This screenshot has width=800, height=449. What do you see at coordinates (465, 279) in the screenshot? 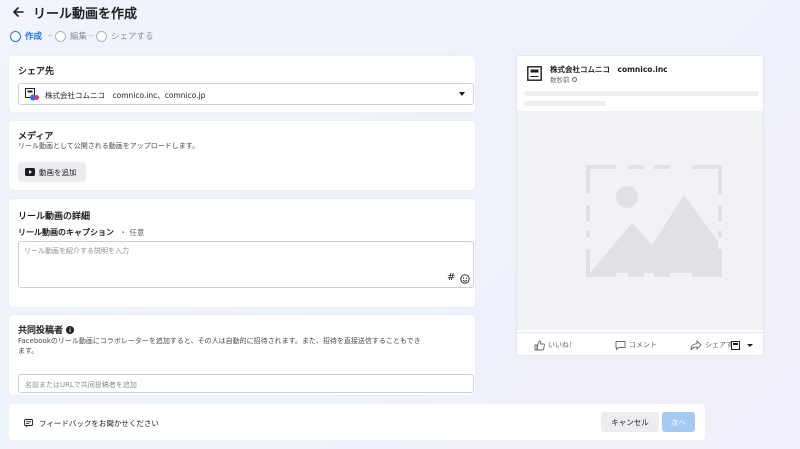
I see `emoji-icon` at bounding box center [465, 279].